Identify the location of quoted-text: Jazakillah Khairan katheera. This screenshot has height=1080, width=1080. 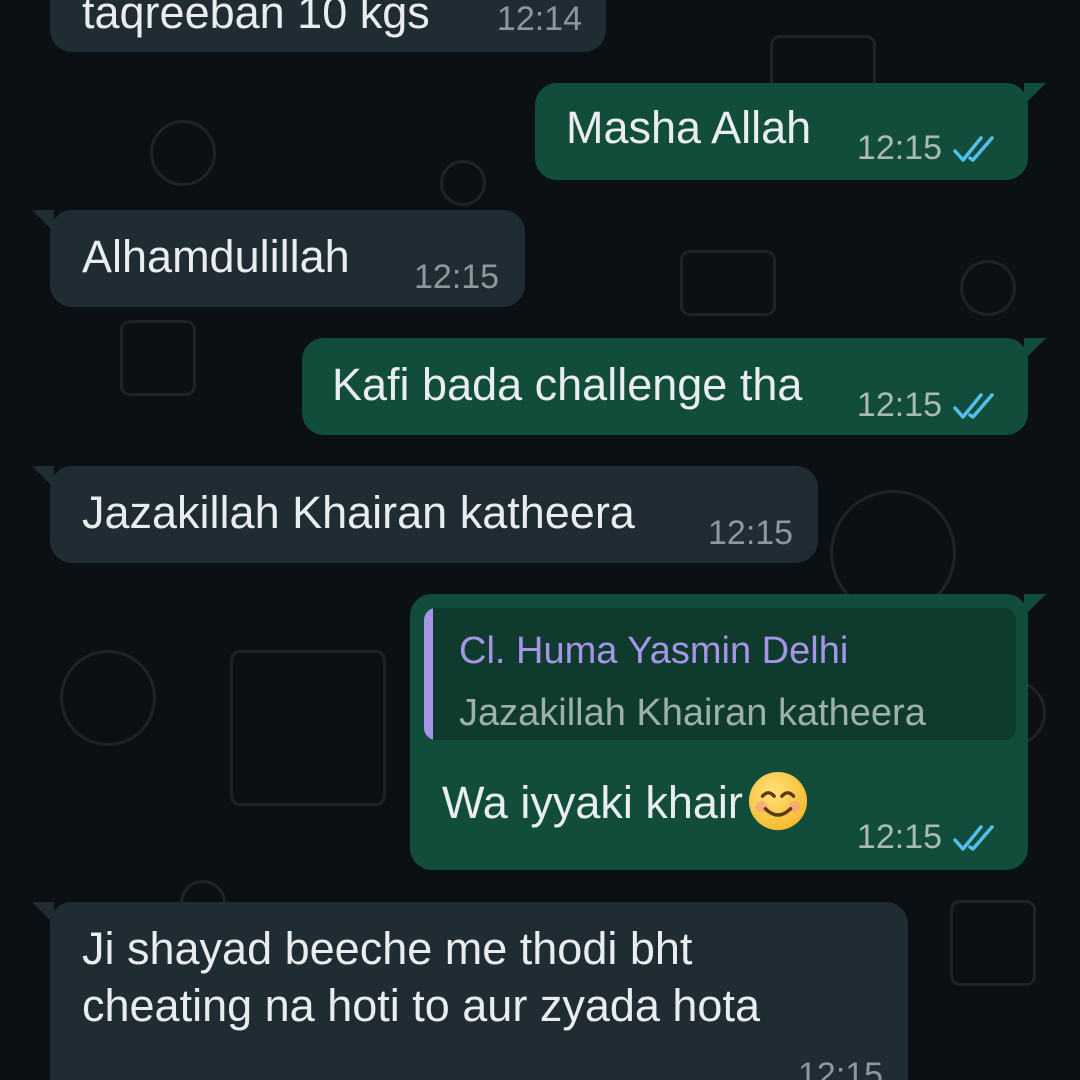
(692, 713).